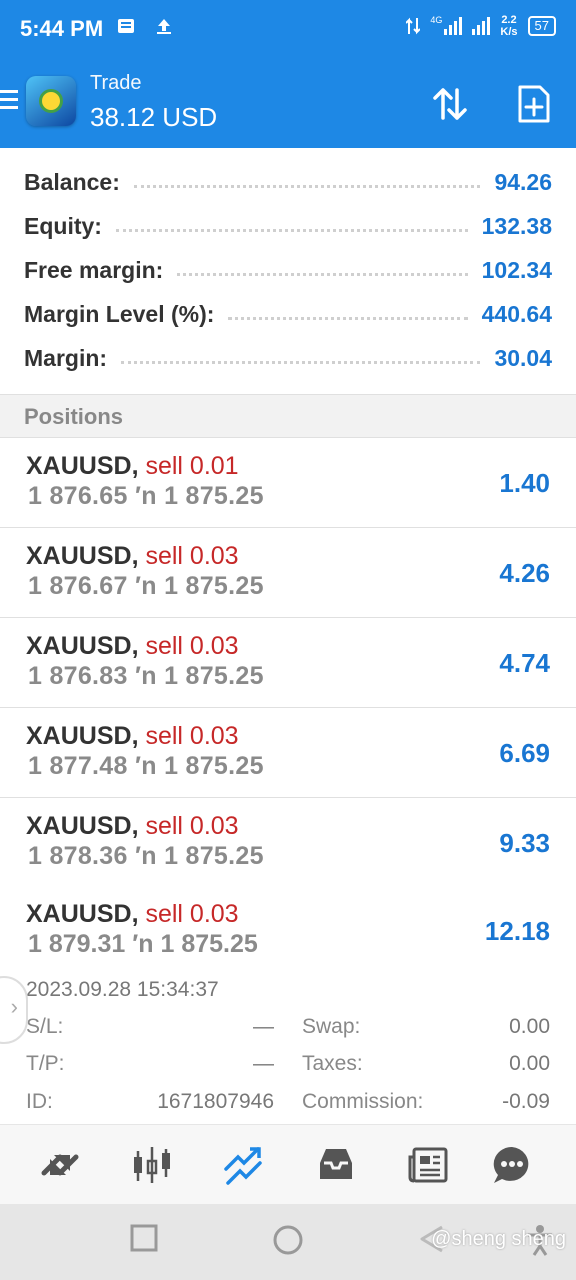 The height and width of the screenshot is (1280, 576). What do you see at coordinates (244, 1165) in the screenshot?
I see `trade-icon` at bounding box center [244, 1165].